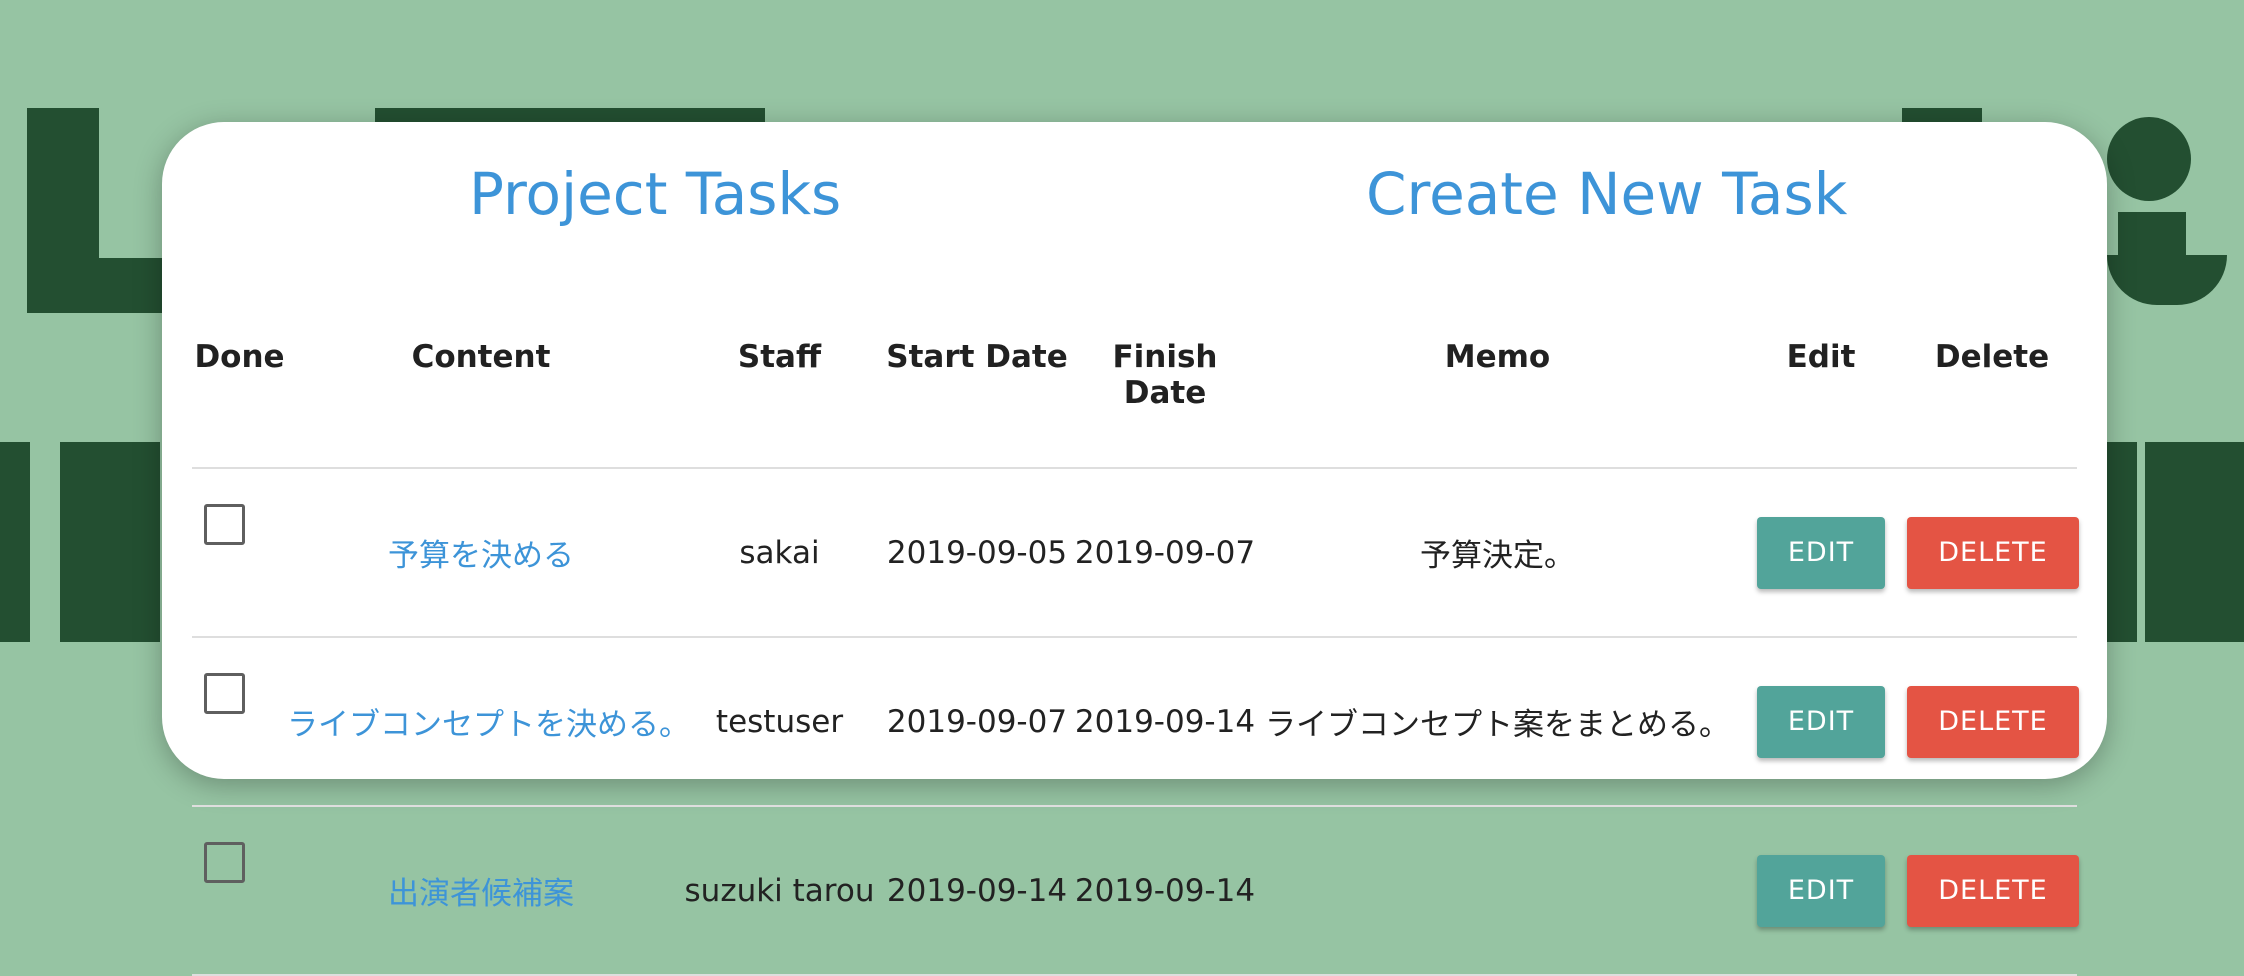 This screenshot has width=2244, height=976. Describe the element at coordinates (481, 556) in the screenshot. I see `task-content-link: 予算を決める` at that location.